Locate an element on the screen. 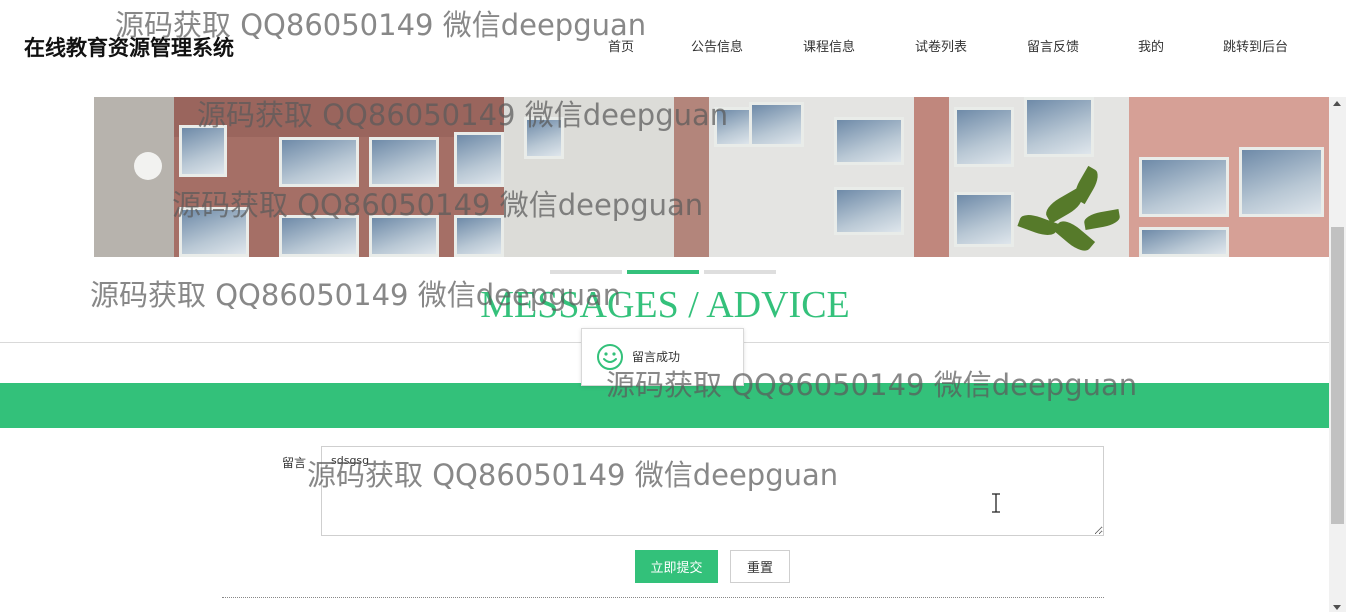 Image resolution: width=1362 pixels, height=612 pixels. reset-button: 重置 is located at coordinates (760, 566).